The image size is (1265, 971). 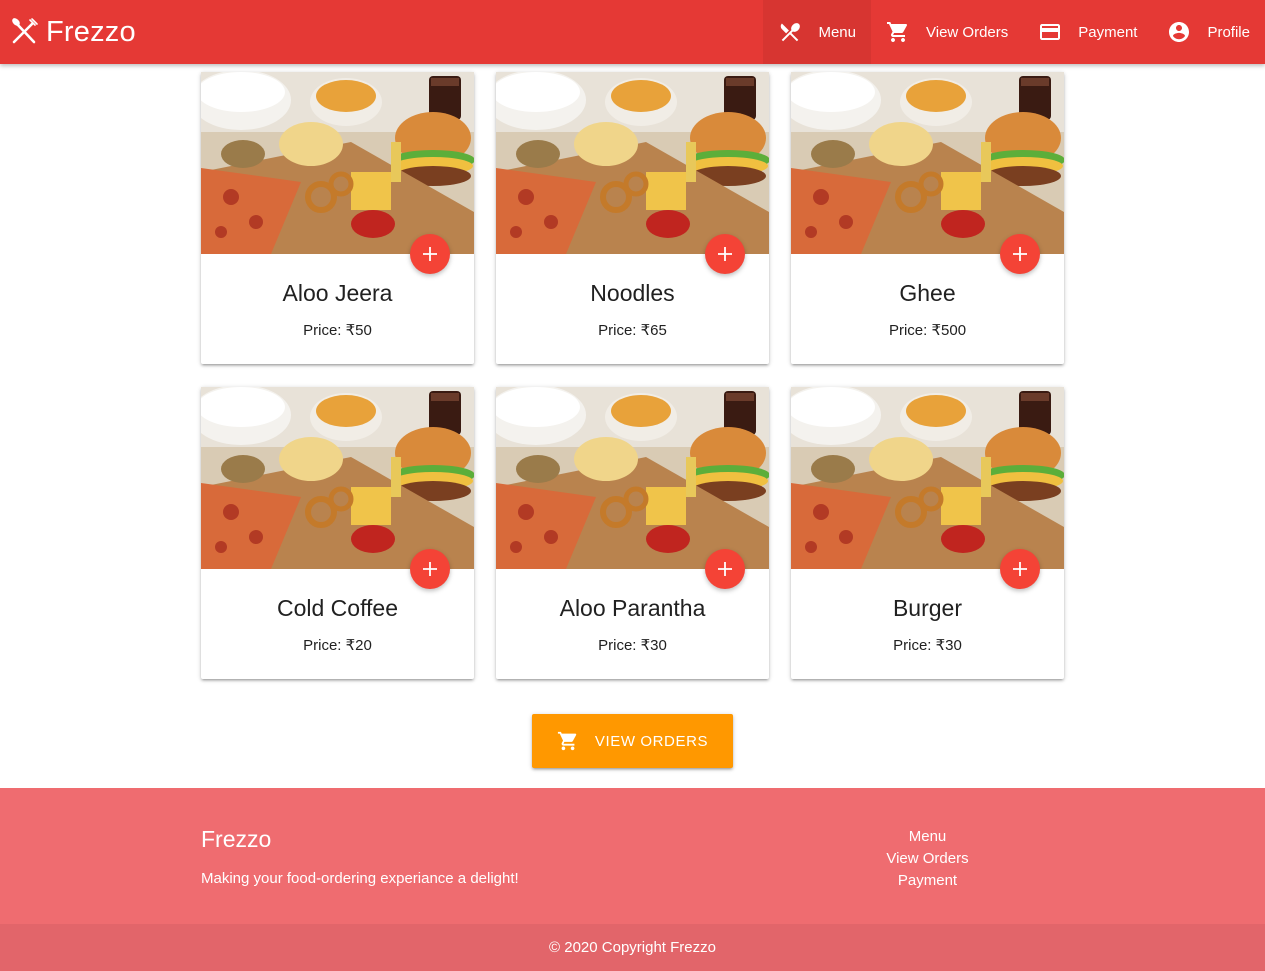 What do you see at coordinates (337, 608) in the screenshot?
I see `item-name: Cold Coffee` at bounding box center [337, 608].